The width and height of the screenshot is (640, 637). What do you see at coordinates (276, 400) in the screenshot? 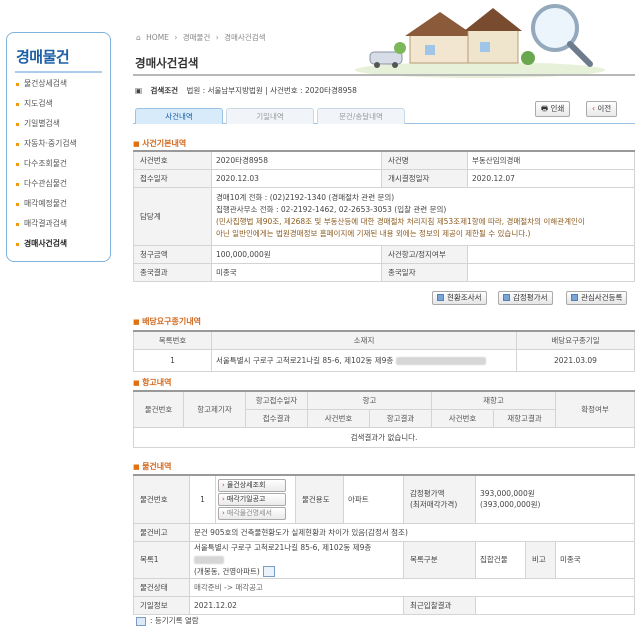
I see `appeal-col-recv: 항고접수일자` at bounding box center [276, 400].